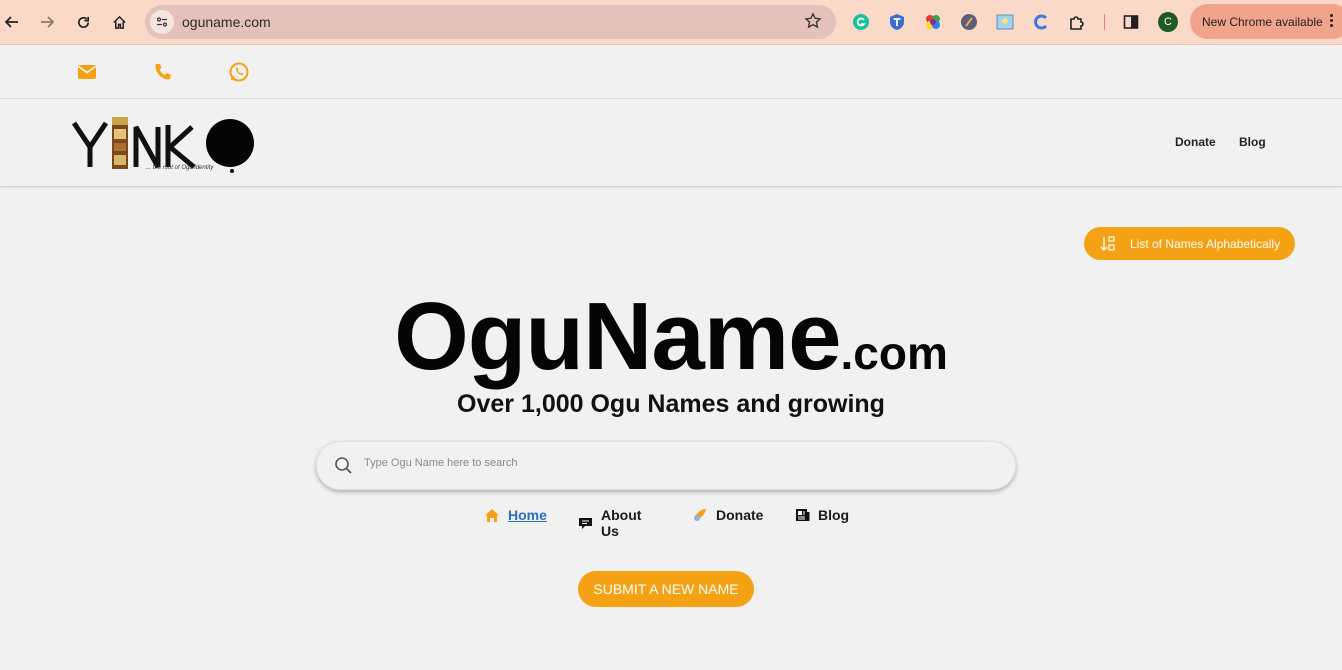  What do you see at coordinates (490, 22) in the screenshot?
I see `address-bar: oguname.com` at bounding box center [490, 22].